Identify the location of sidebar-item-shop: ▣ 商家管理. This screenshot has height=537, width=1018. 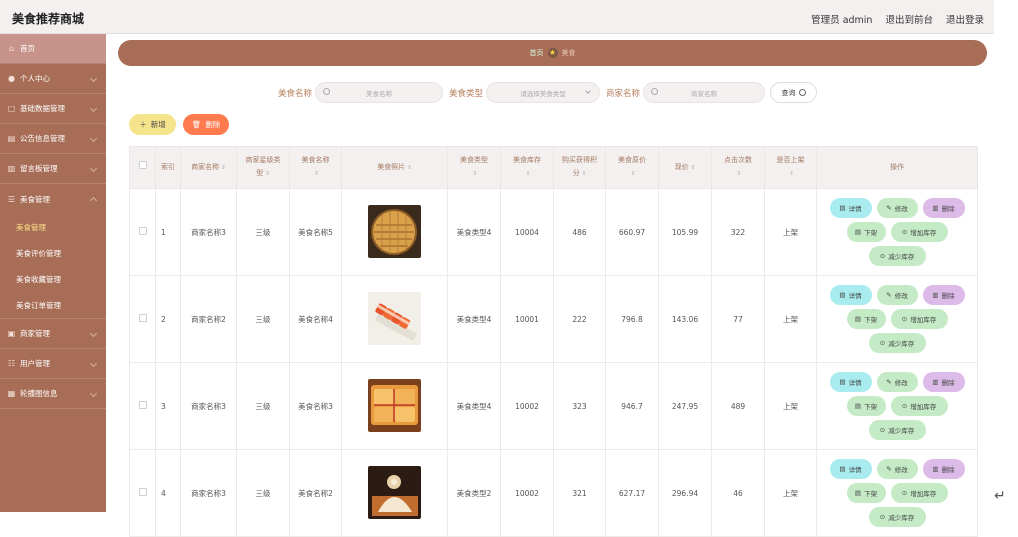
(53, 334).